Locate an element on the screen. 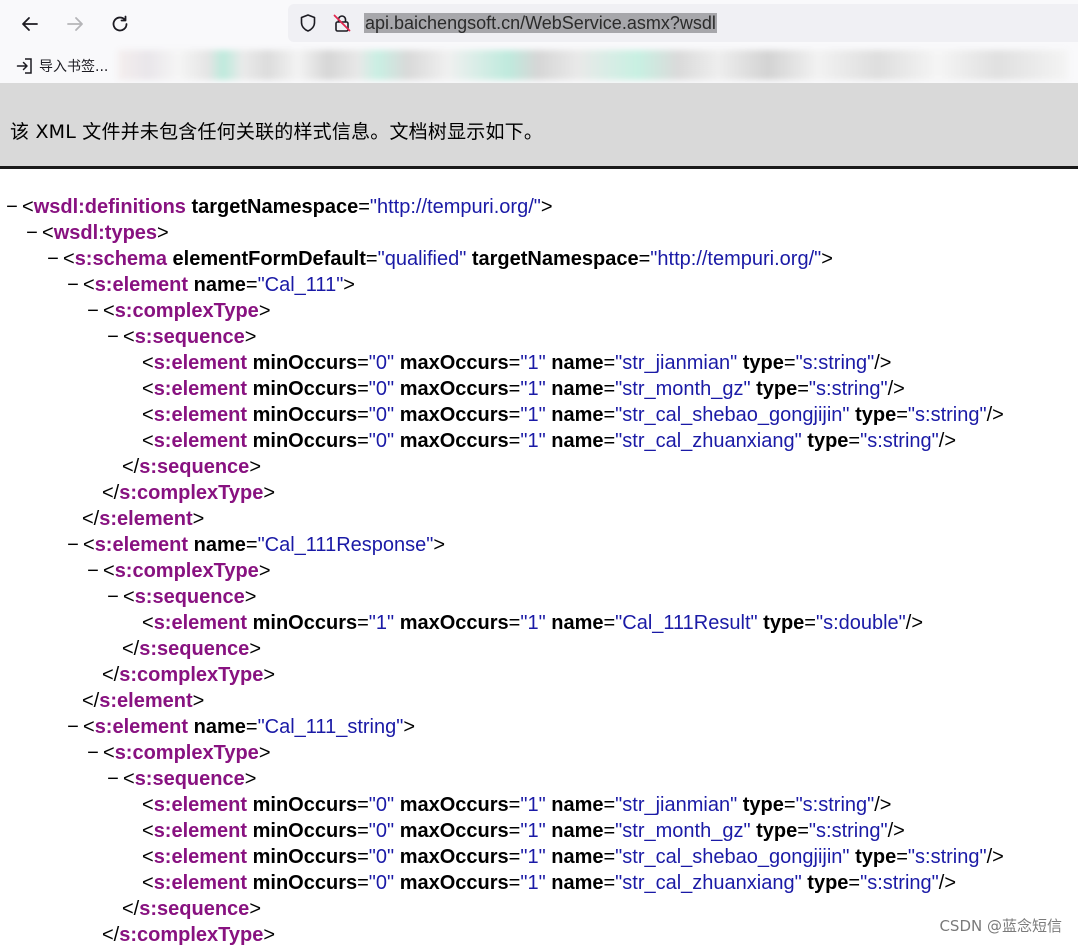  attribute-value: "str_month_gz" is located at coordinates (683, 389).